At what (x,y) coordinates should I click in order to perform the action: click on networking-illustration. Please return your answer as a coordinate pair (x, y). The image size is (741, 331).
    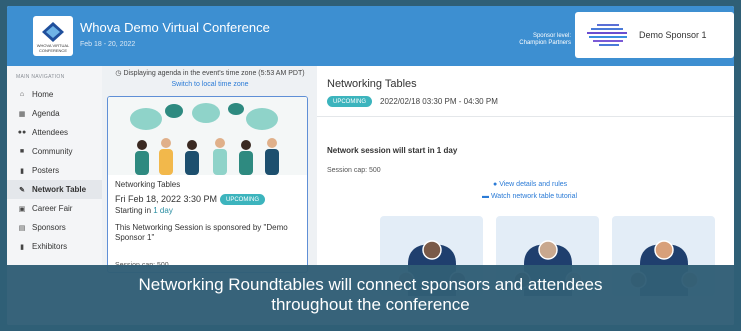
    Looking at the image, I should click on (207, 136).